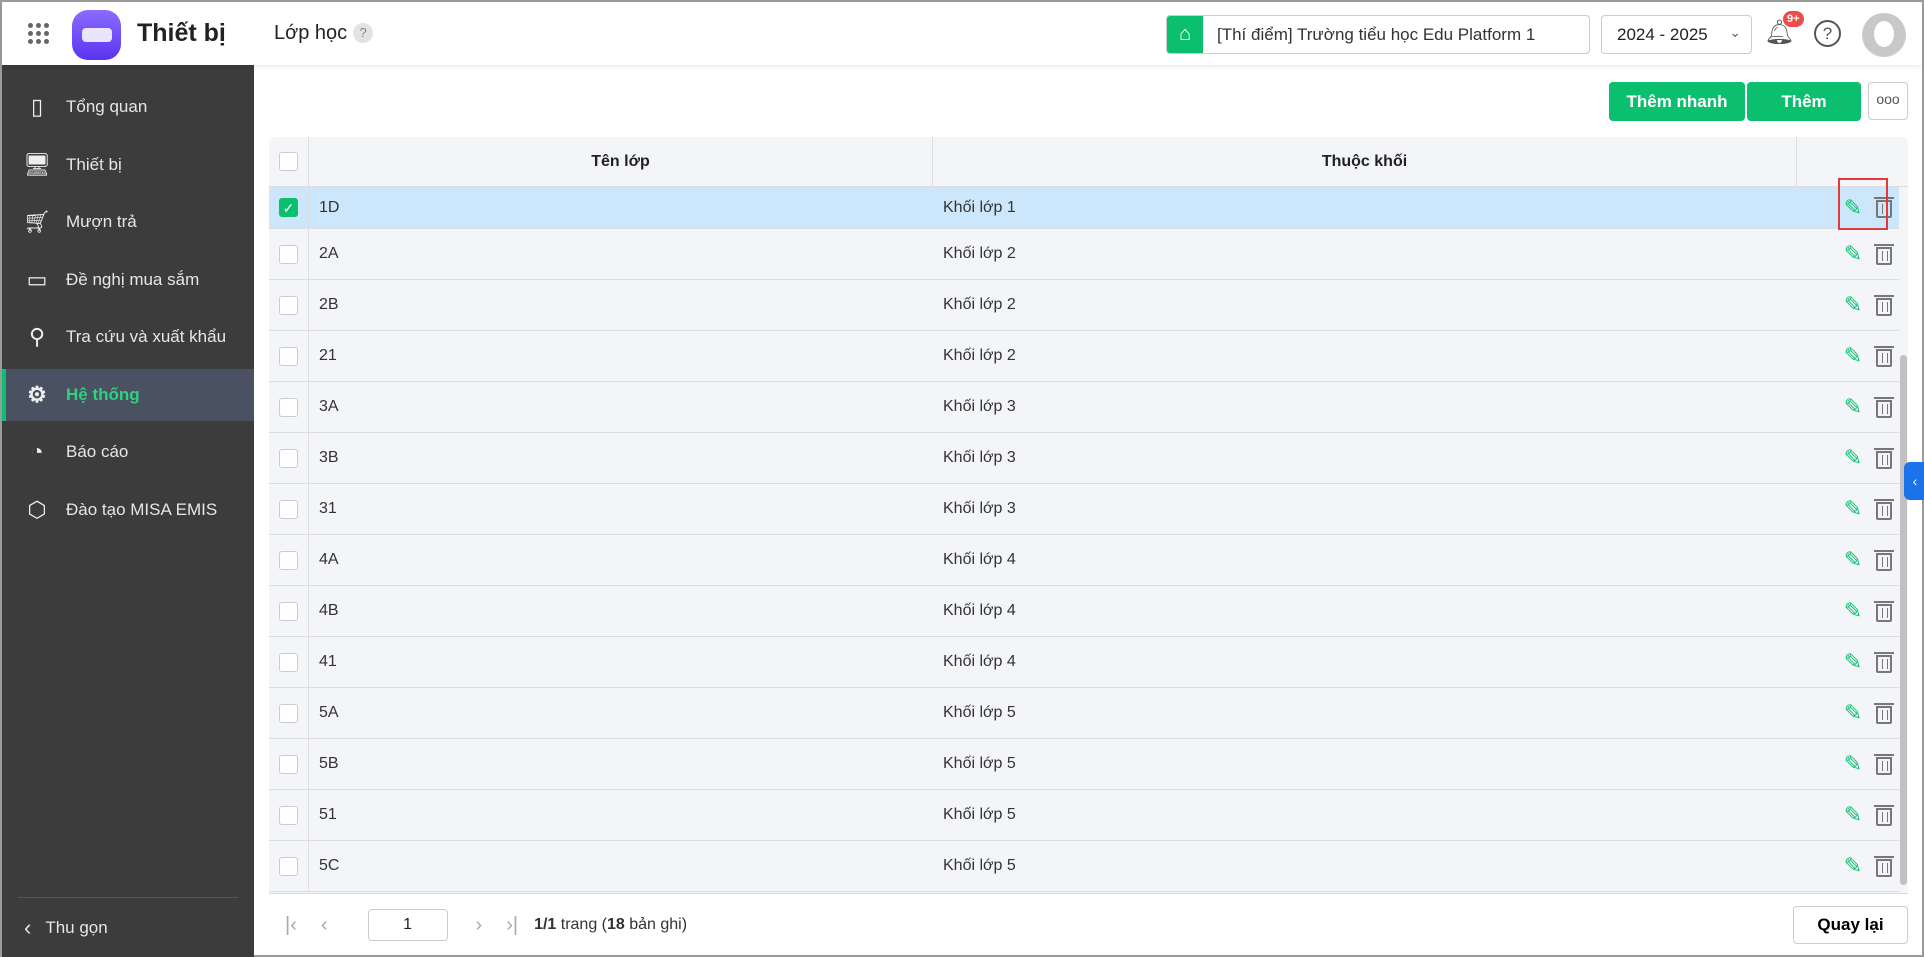 Image resolution: width=1924 pixels, height=957 pixels. Describe the element at coordinates (1084, 208) in the screenshot. I see `table-row: ✓ 1D Khối lớp 1 ✎` at that location.